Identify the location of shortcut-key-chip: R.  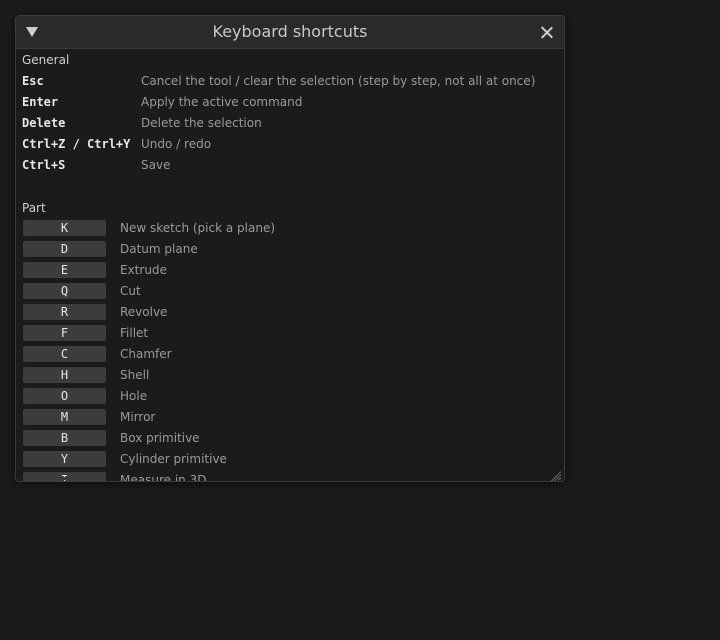
(64, 312).